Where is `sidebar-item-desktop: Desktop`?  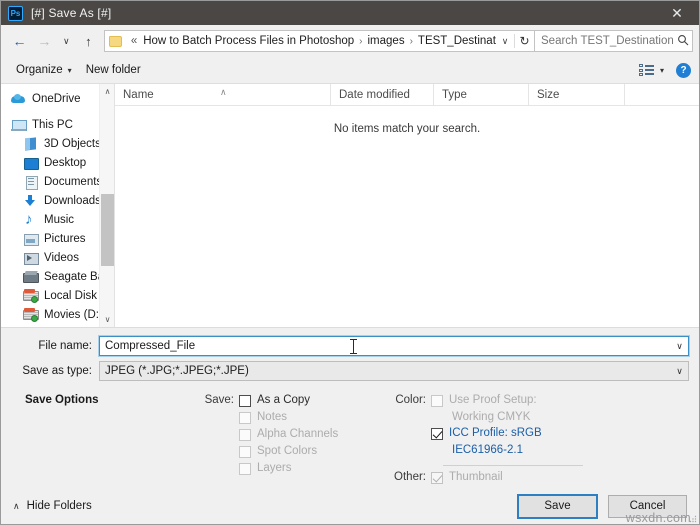
sidebar-item-desktop: Desktop is located at coordinates (57, 162).